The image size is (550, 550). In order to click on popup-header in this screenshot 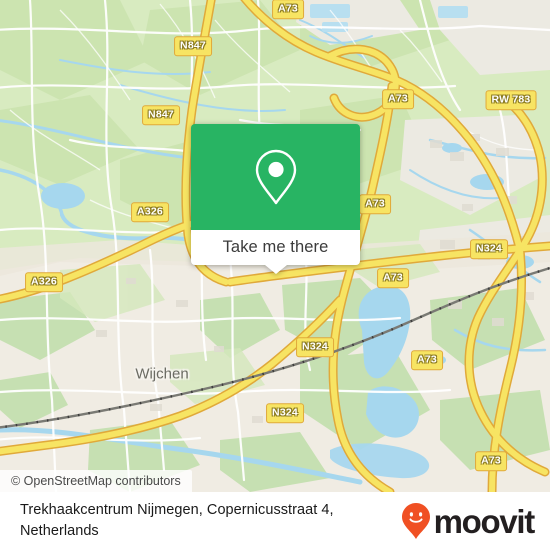, I will do `click(275, 177)`.